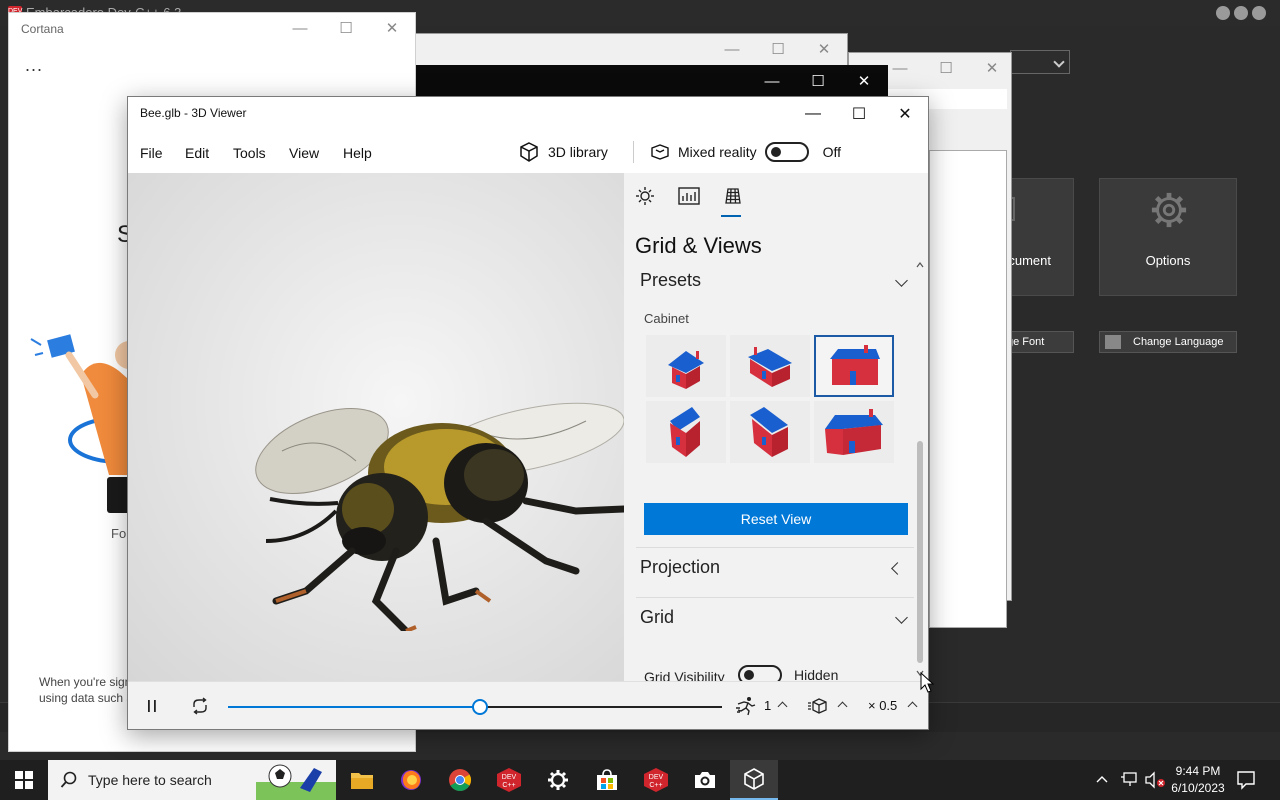 The width and height of the screenshot is (1280, 800). What do you see at coordinates (656, 780) in the screenshot?
I see `taskbar-devcpp-2: DEV C++` at bounding box center [656, 780].